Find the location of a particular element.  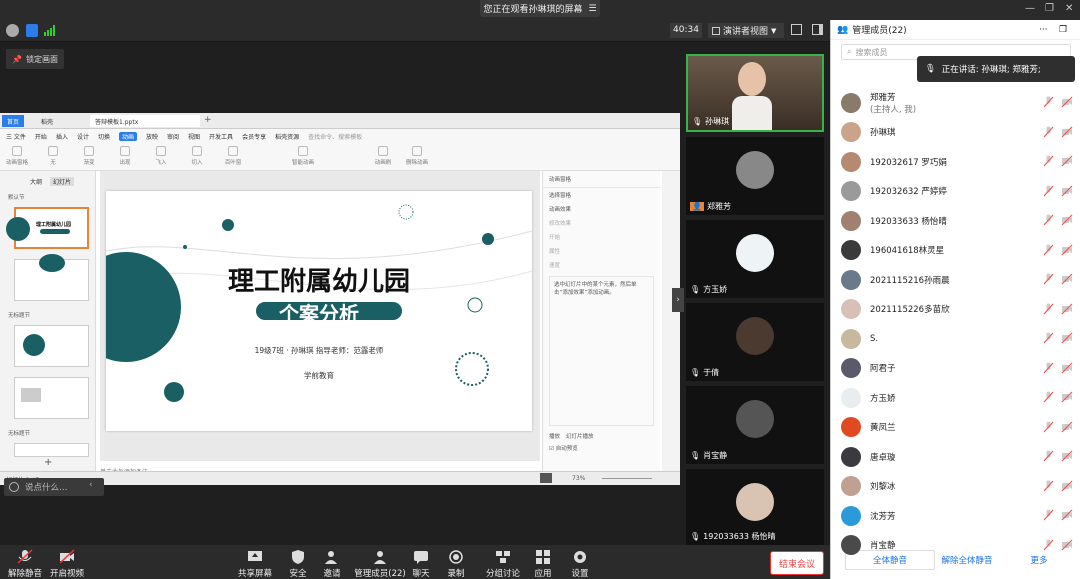

member-row: 郑雅芳 (主持人, 我) is located at coordinates (955, 102).